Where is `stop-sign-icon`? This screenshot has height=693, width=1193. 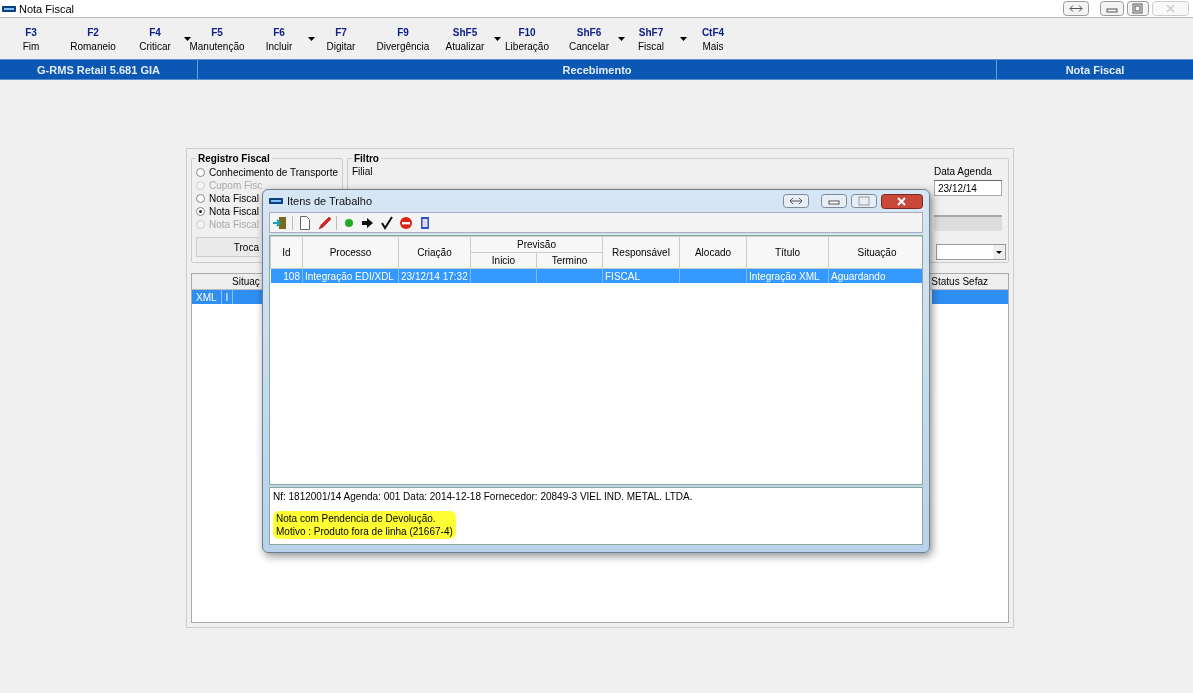
stop-sign-icon is located at coordinates (406, 222).